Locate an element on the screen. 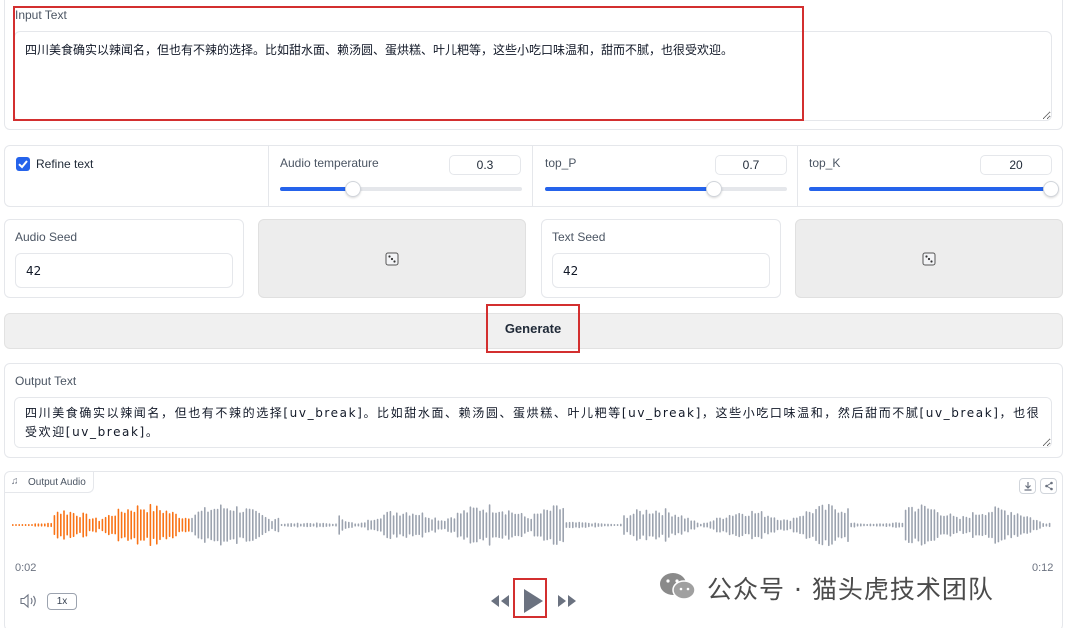 The width and height of the screenshot is (1080, 628). audio-temperature-input: 0.3 is located at coordinates (485, 165).